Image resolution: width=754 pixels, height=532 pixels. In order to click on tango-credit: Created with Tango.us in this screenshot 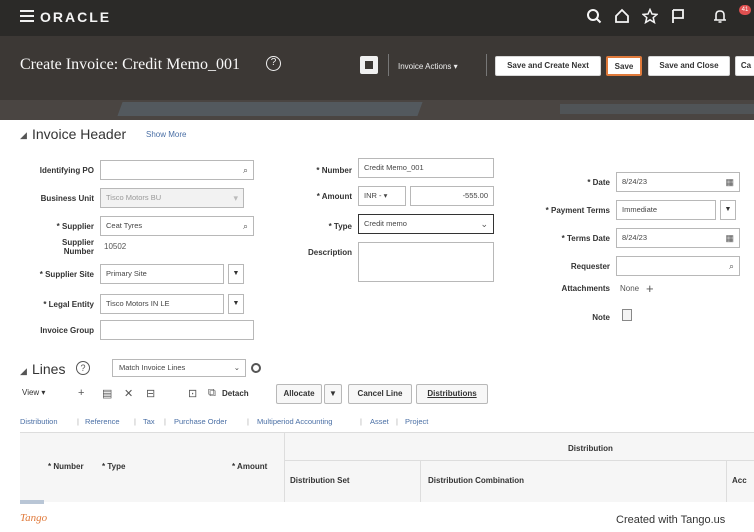, I will do `click(671, 520)`.